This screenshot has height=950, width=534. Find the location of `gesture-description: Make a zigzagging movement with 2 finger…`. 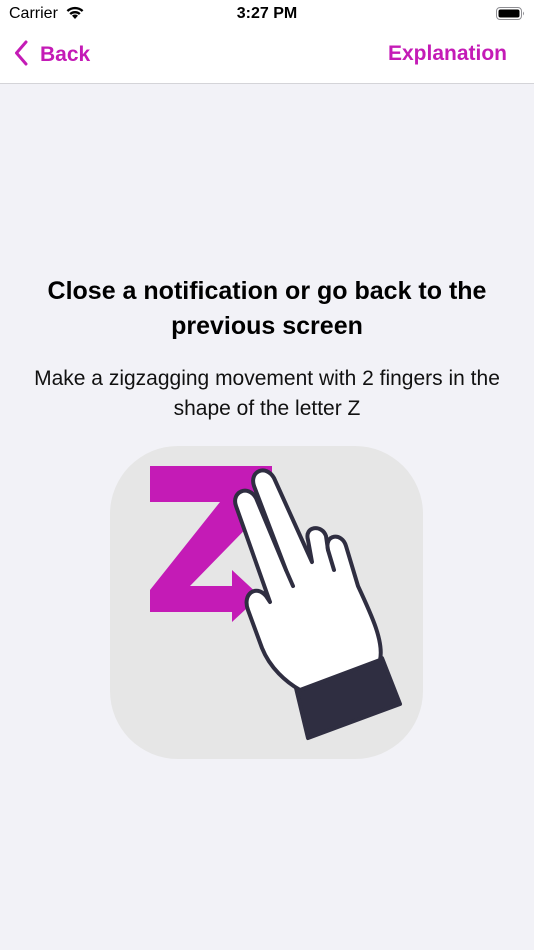

gesture-description: Make a zigzagging movement with 2 finger… is located at coordinates (267, 393).